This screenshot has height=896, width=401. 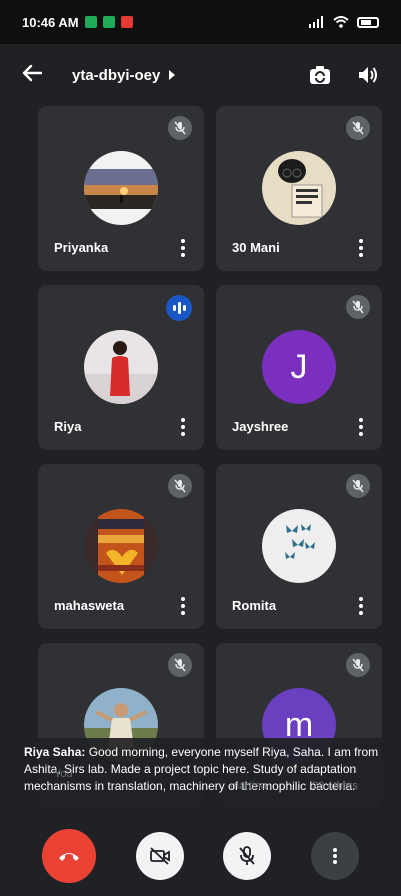 I want to click on portrait-photo, so click(x=121, y=367).